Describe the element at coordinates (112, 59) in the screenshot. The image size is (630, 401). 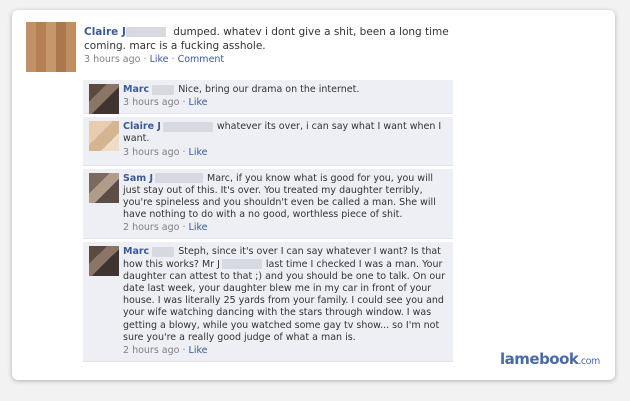
I see `post-time: 3 hours ago` at that location.